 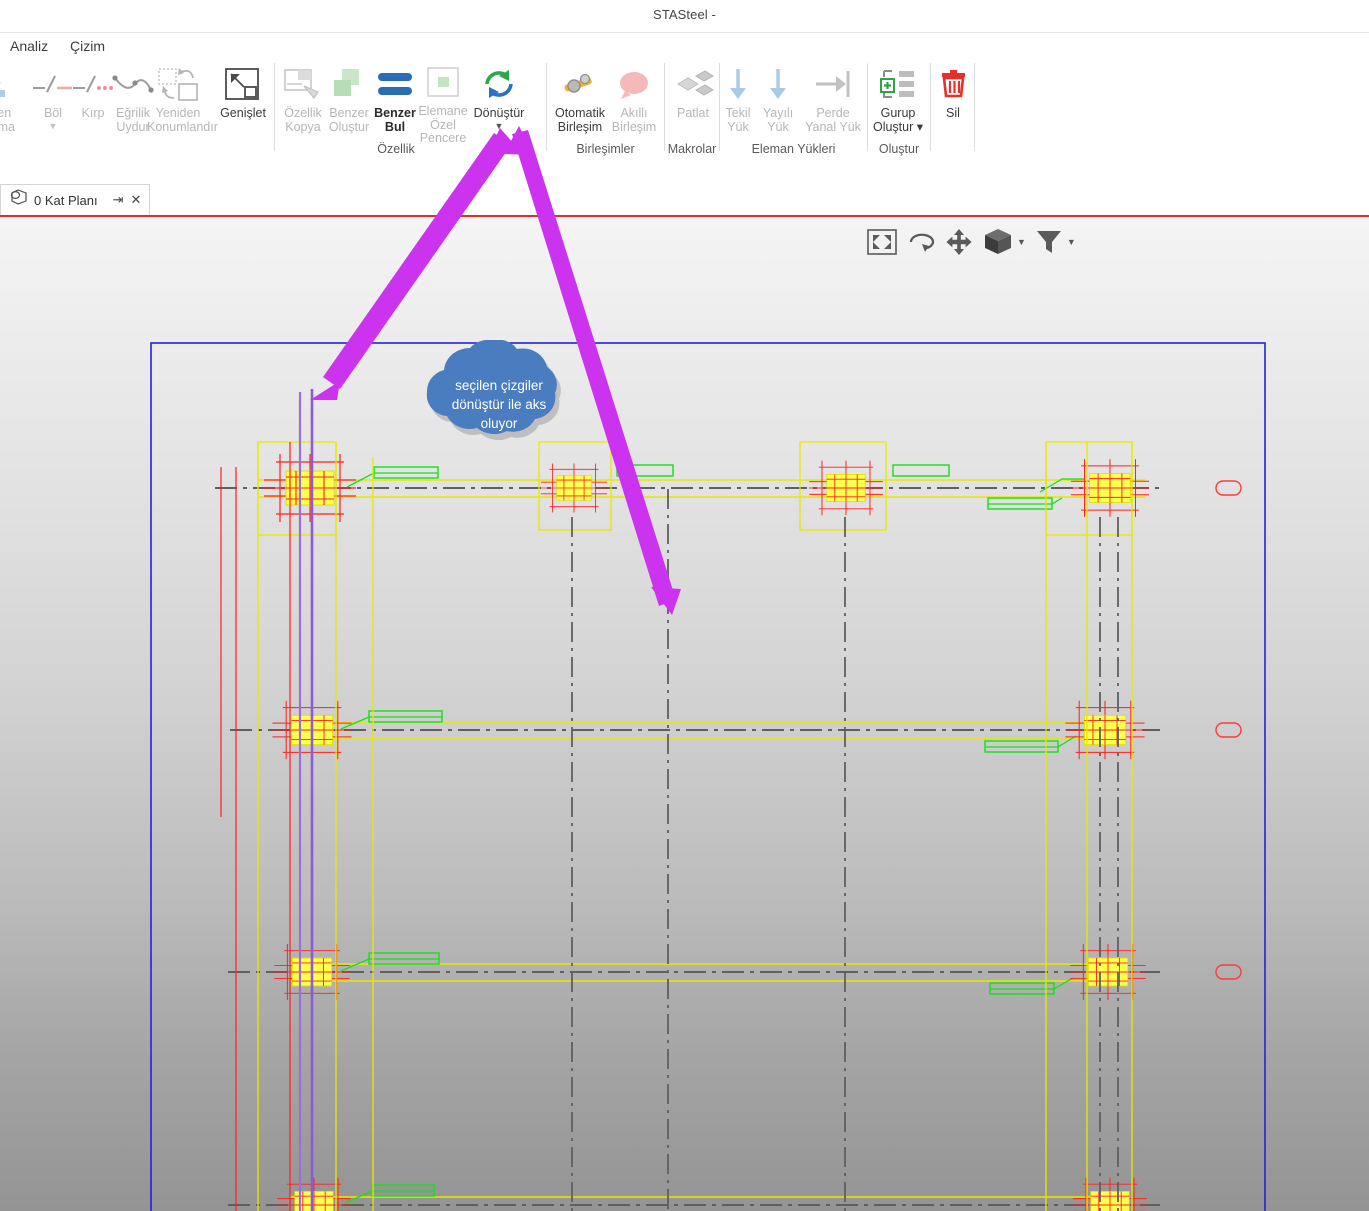 I want to click on ribbon-button-akilli-birlesim: Akıllı Birleşim, so click(x=634, y=100).